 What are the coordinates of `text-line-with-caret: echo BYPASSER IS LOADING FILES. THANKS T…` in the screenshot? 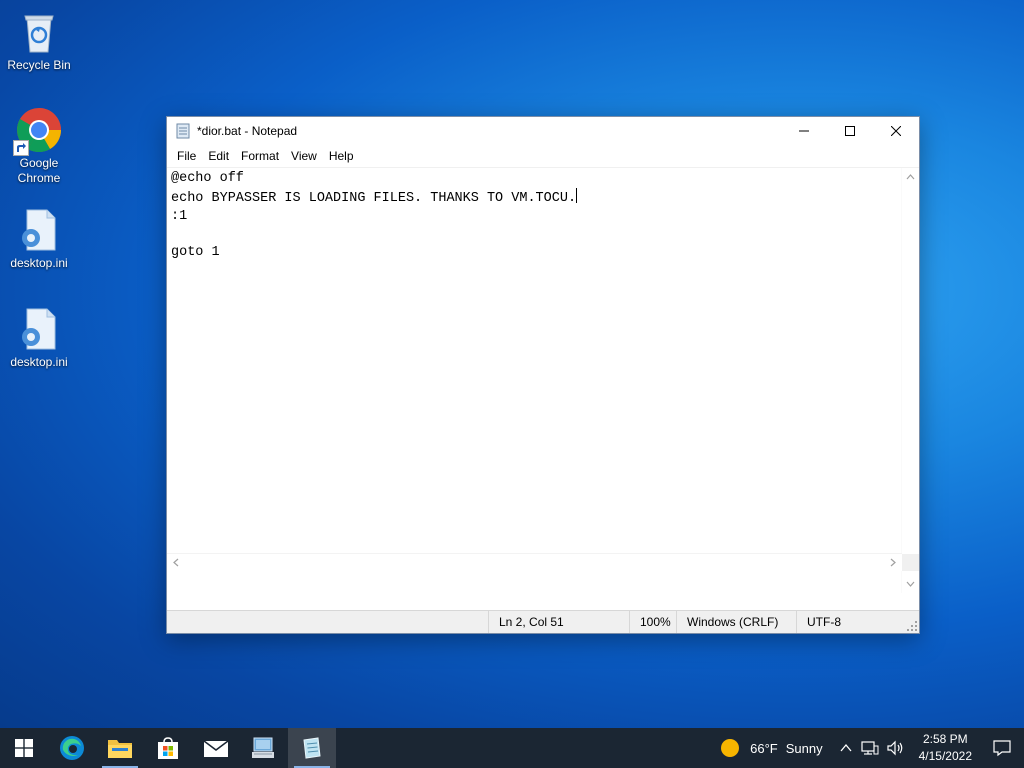 It's located at (534, 198).